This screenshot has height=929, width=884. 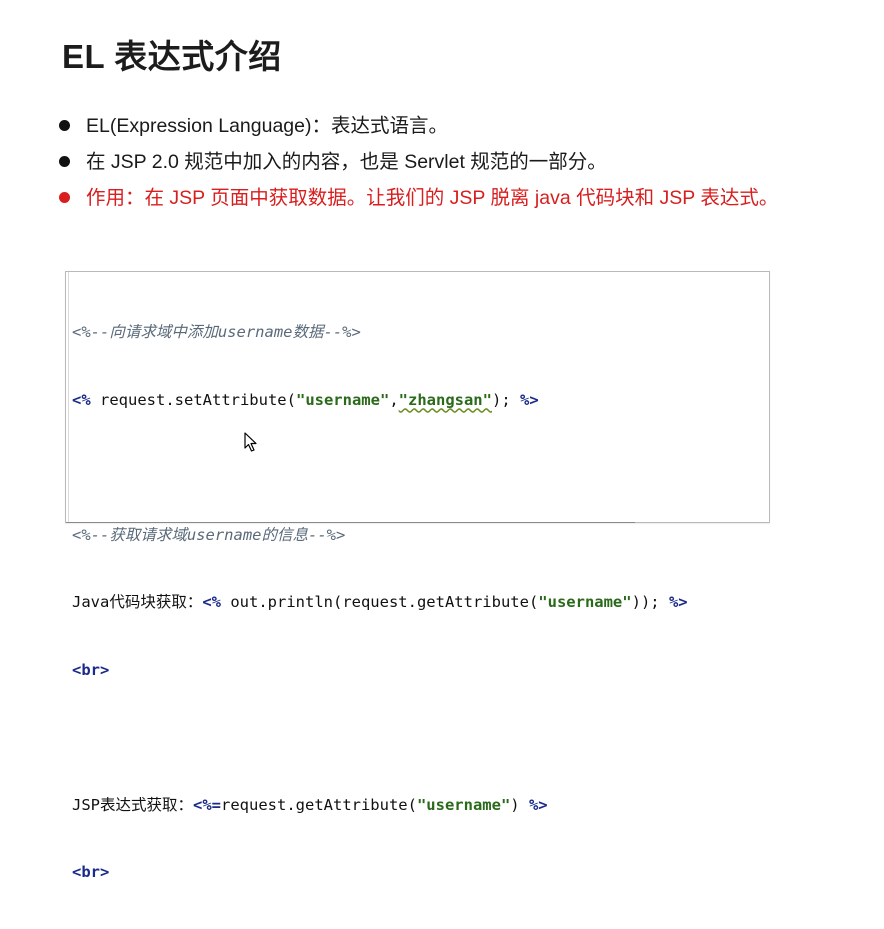 I want to click on expression-close-tag: %>, so click(x=538, y=804).